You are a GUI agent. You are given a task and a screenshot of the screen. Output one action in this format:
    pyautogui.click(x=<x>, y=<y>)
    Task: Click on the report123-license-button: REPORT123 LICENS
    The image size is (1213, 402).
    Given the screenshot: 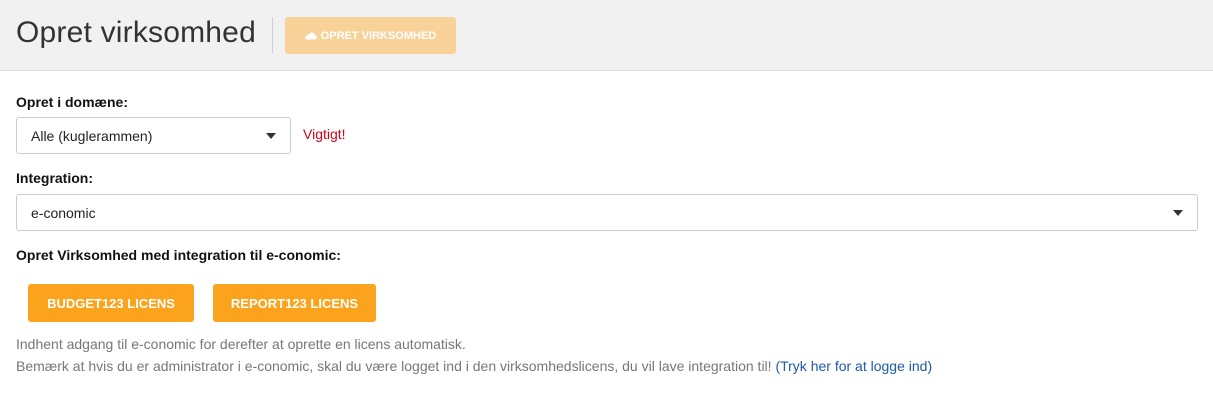 What is the action you would take?
    pyautogui.click(x=294, y=303)
    